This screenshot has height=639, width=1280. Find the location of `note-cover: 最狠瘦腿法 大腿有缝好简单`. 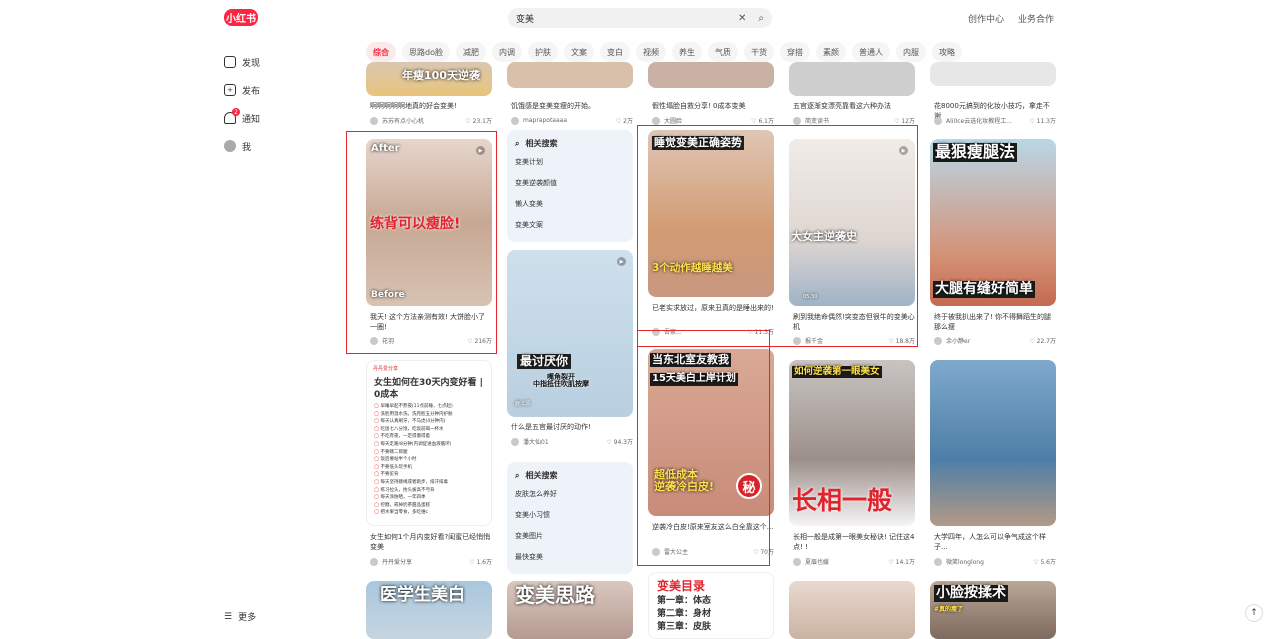

note-cover: 最狠瘦腿法 大腿有缝好简单 is located at coordinates (993, 222).